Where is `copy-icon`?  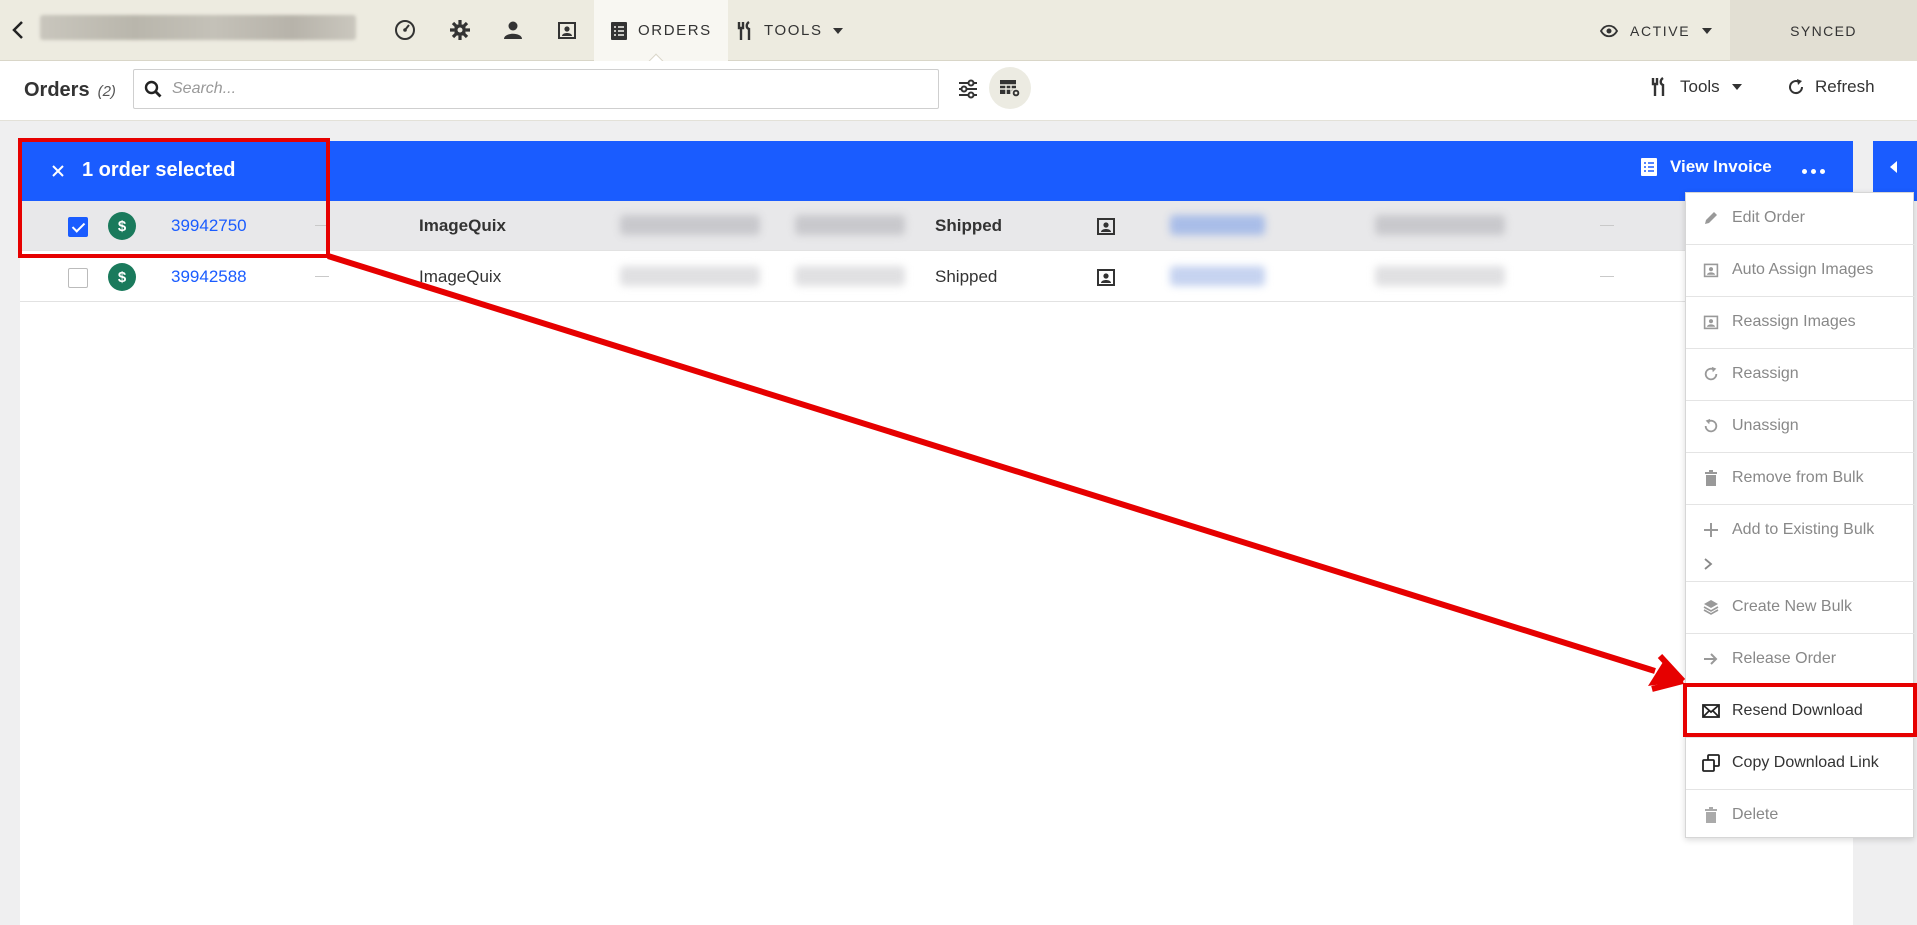 copy-icon is located at coordinates (1711, 763).